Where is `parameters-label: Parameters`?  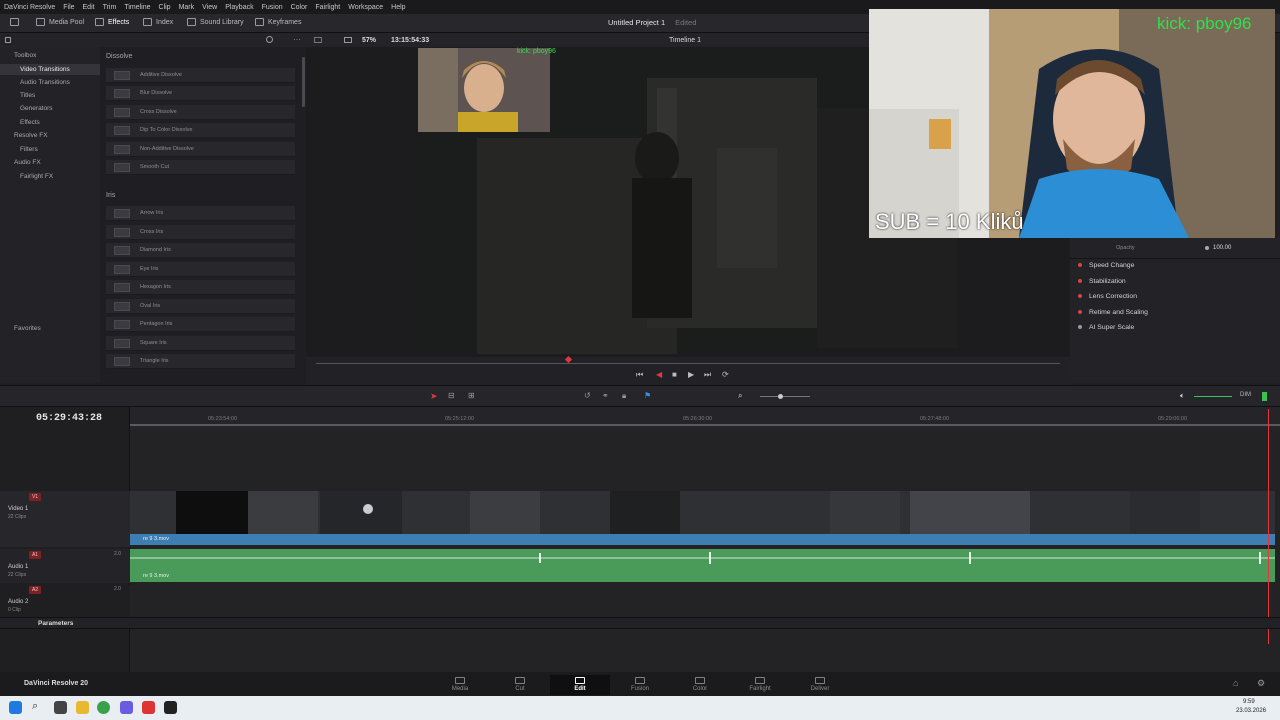
parameters-label: Parameters is located at coordinates (55, 623).